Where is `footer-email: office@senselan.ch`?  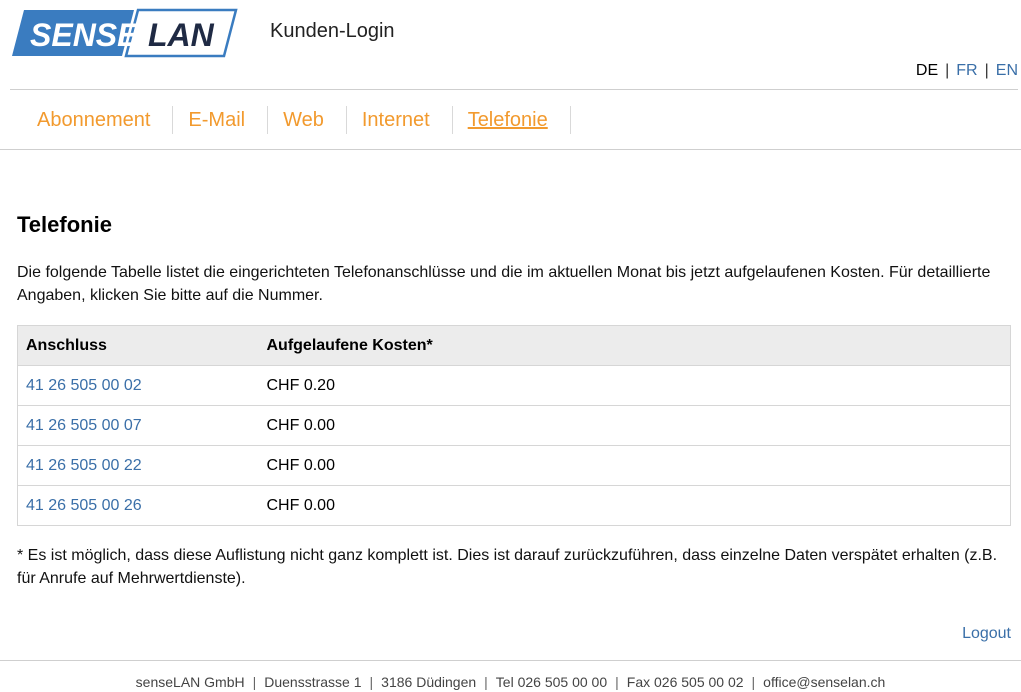 footer-email: office@senselan.ch is located at coordinates (824, 682).